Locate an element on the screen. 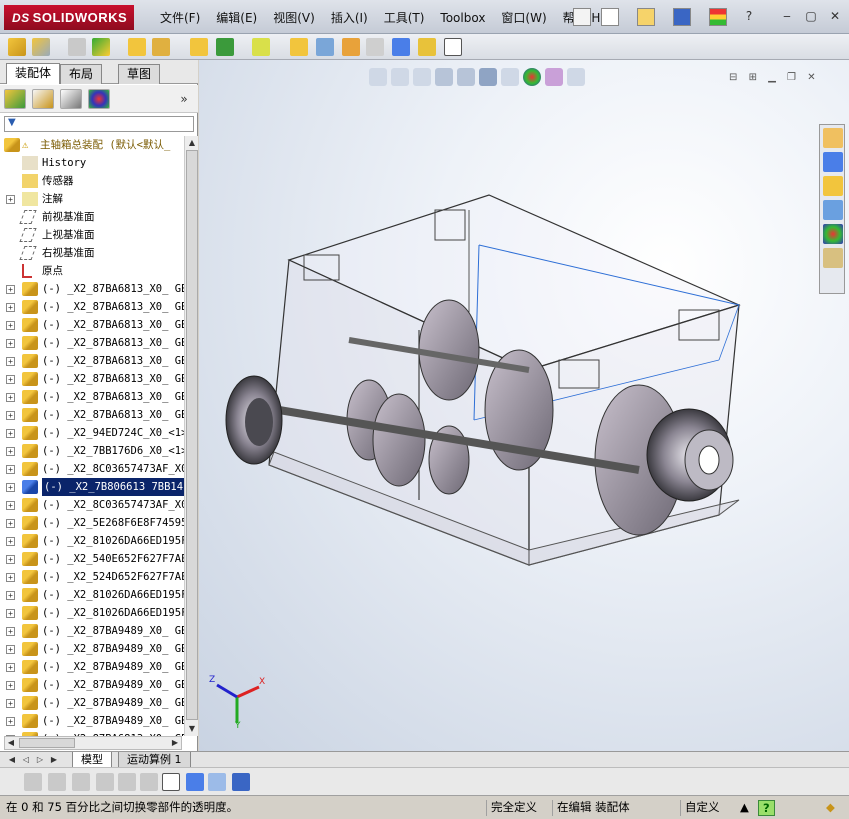 This screenshot has height=819, width=849. feature-manager-icon is located at coordinates (15, 99).